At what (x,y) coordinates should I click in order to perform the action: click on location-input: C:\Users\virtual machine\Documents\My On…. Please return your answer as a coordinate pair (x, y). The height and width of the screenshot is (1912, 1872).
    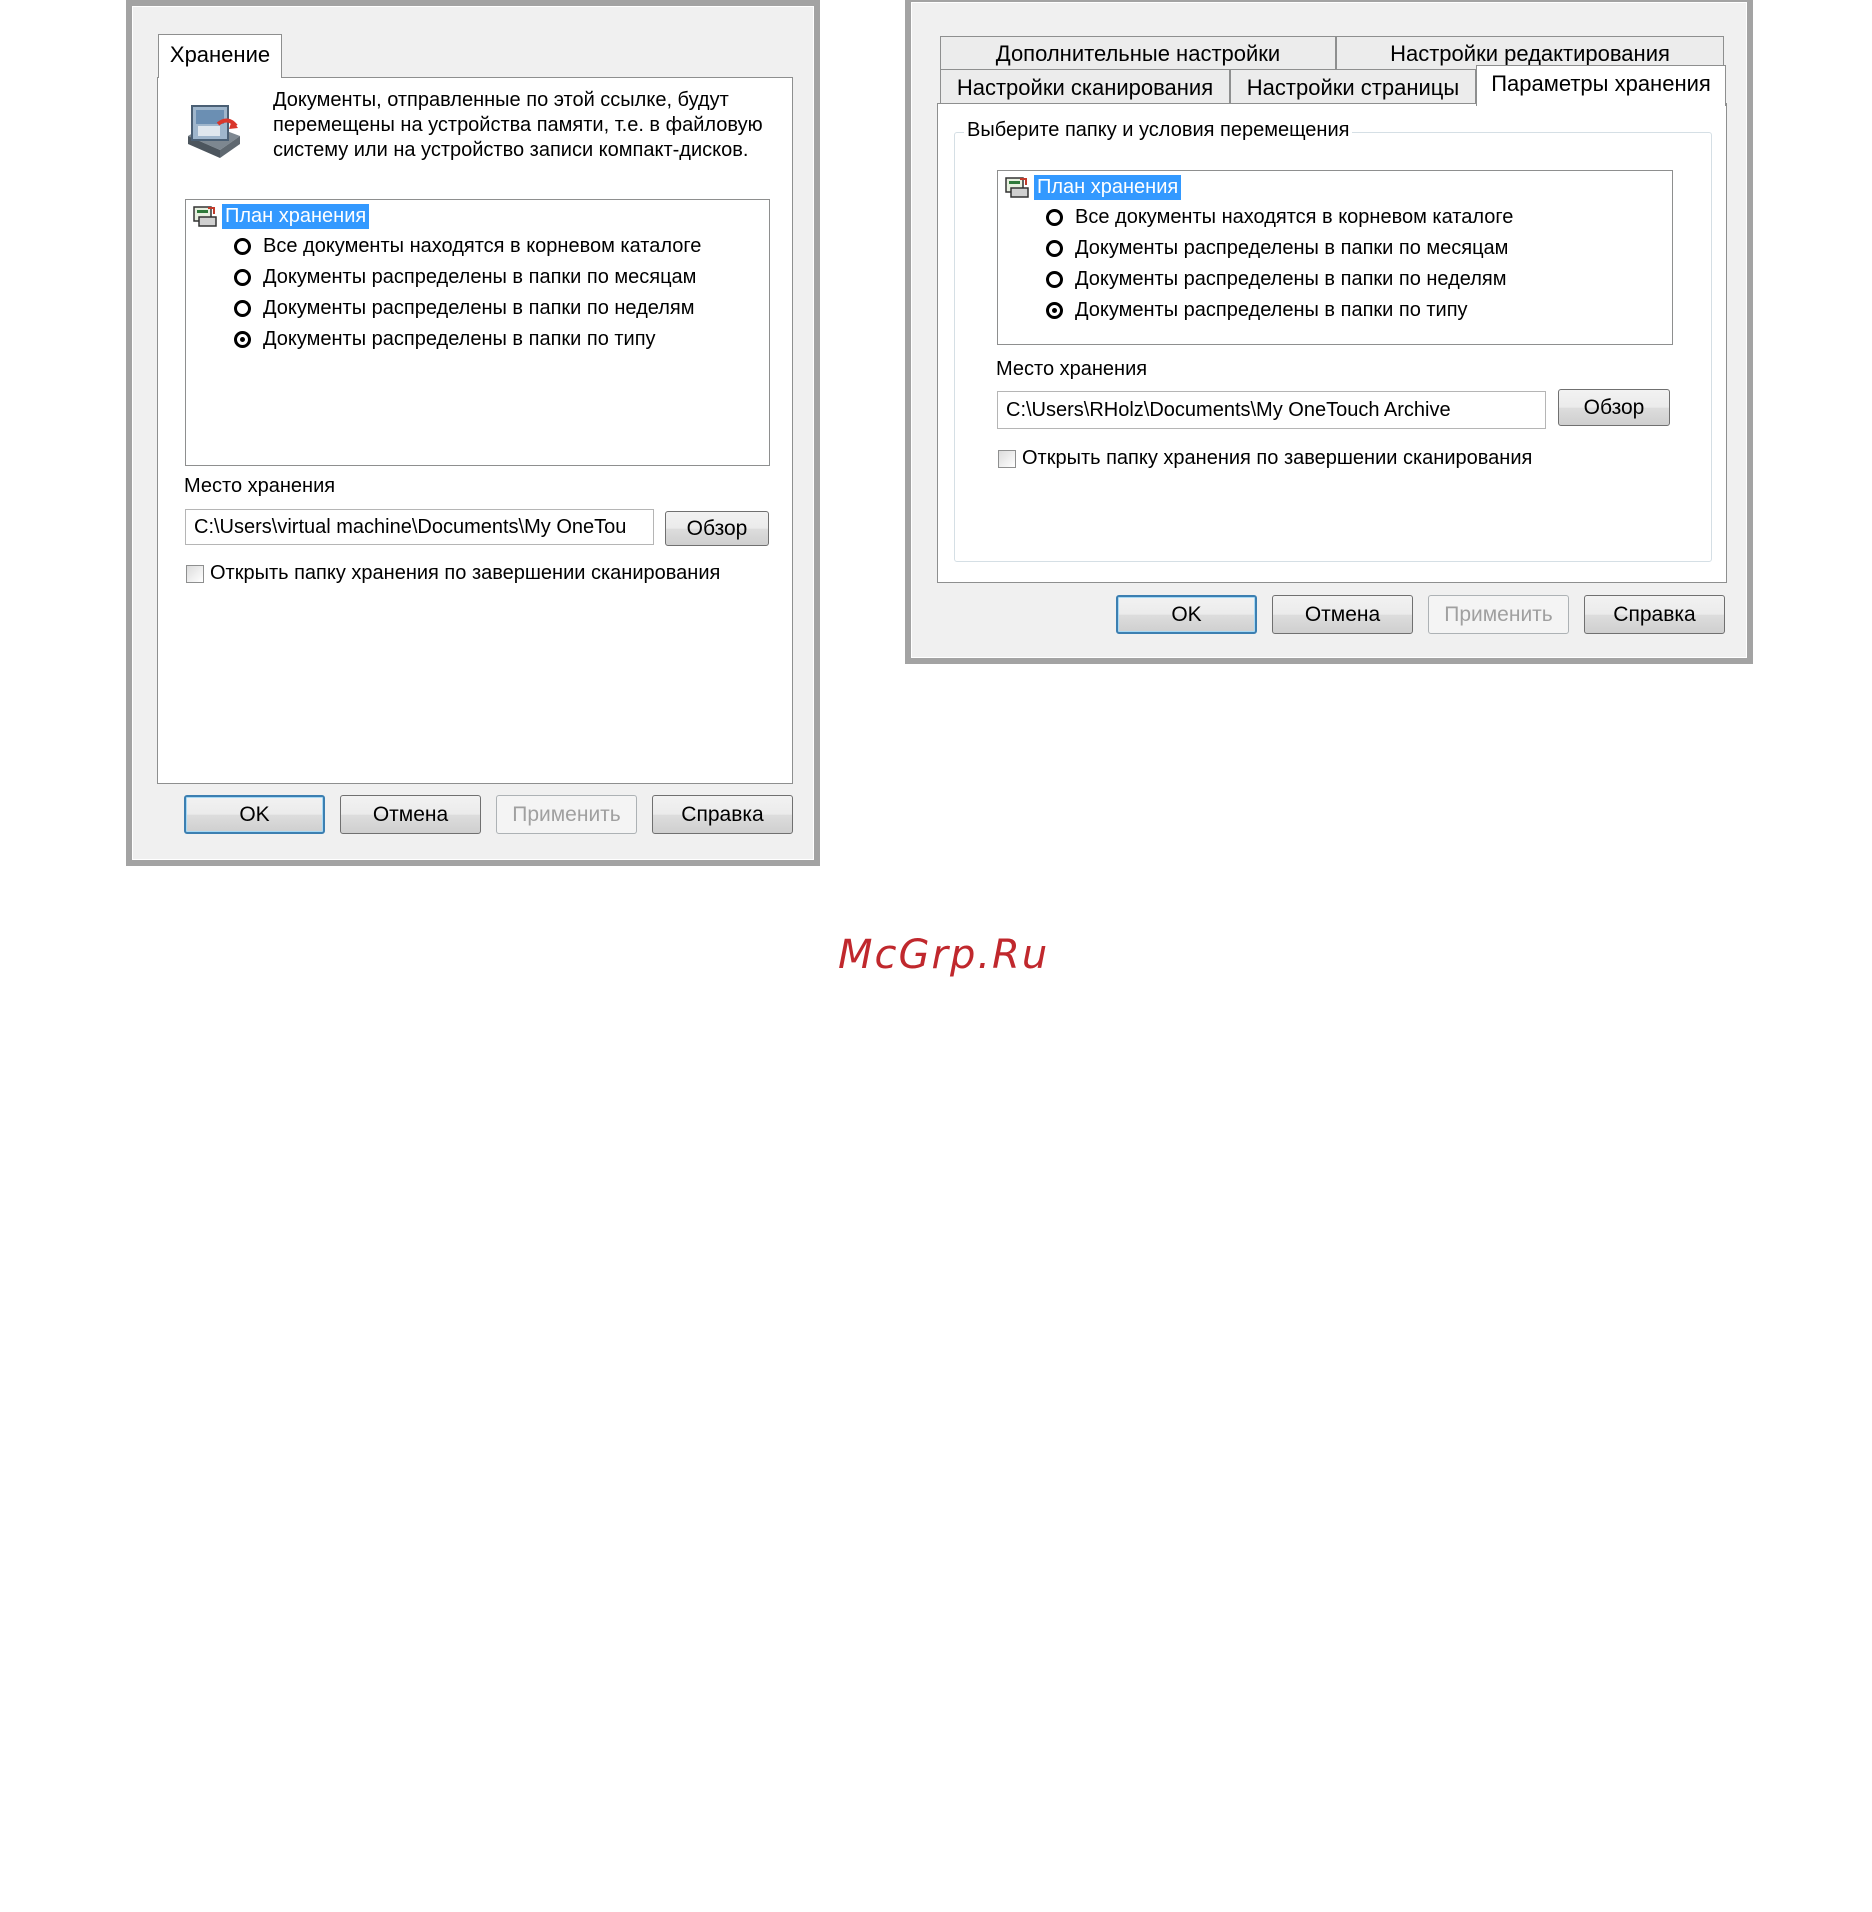
    Looking at the image, I should click on (419, 527).